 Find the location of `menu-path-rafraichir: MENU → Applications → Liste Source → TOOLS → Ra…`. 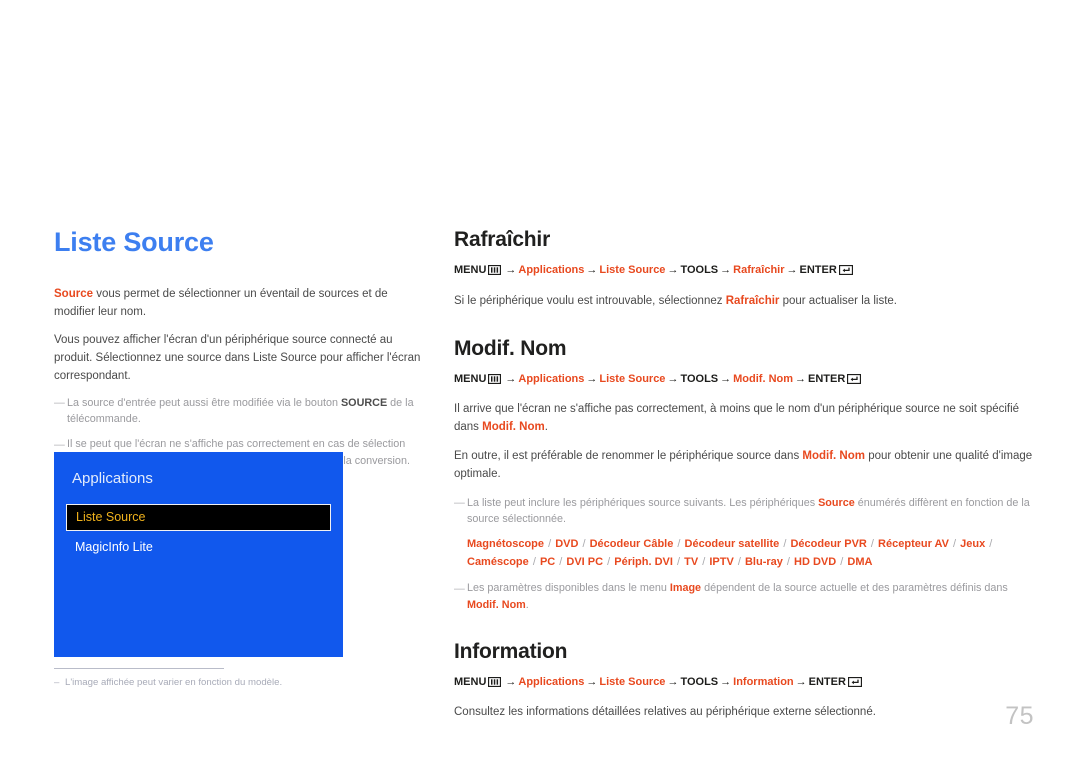

menu-path-rafraichir: MENU → Applications → Liste Source → TOOLS → Ra… is located at coordinates (744, 272).